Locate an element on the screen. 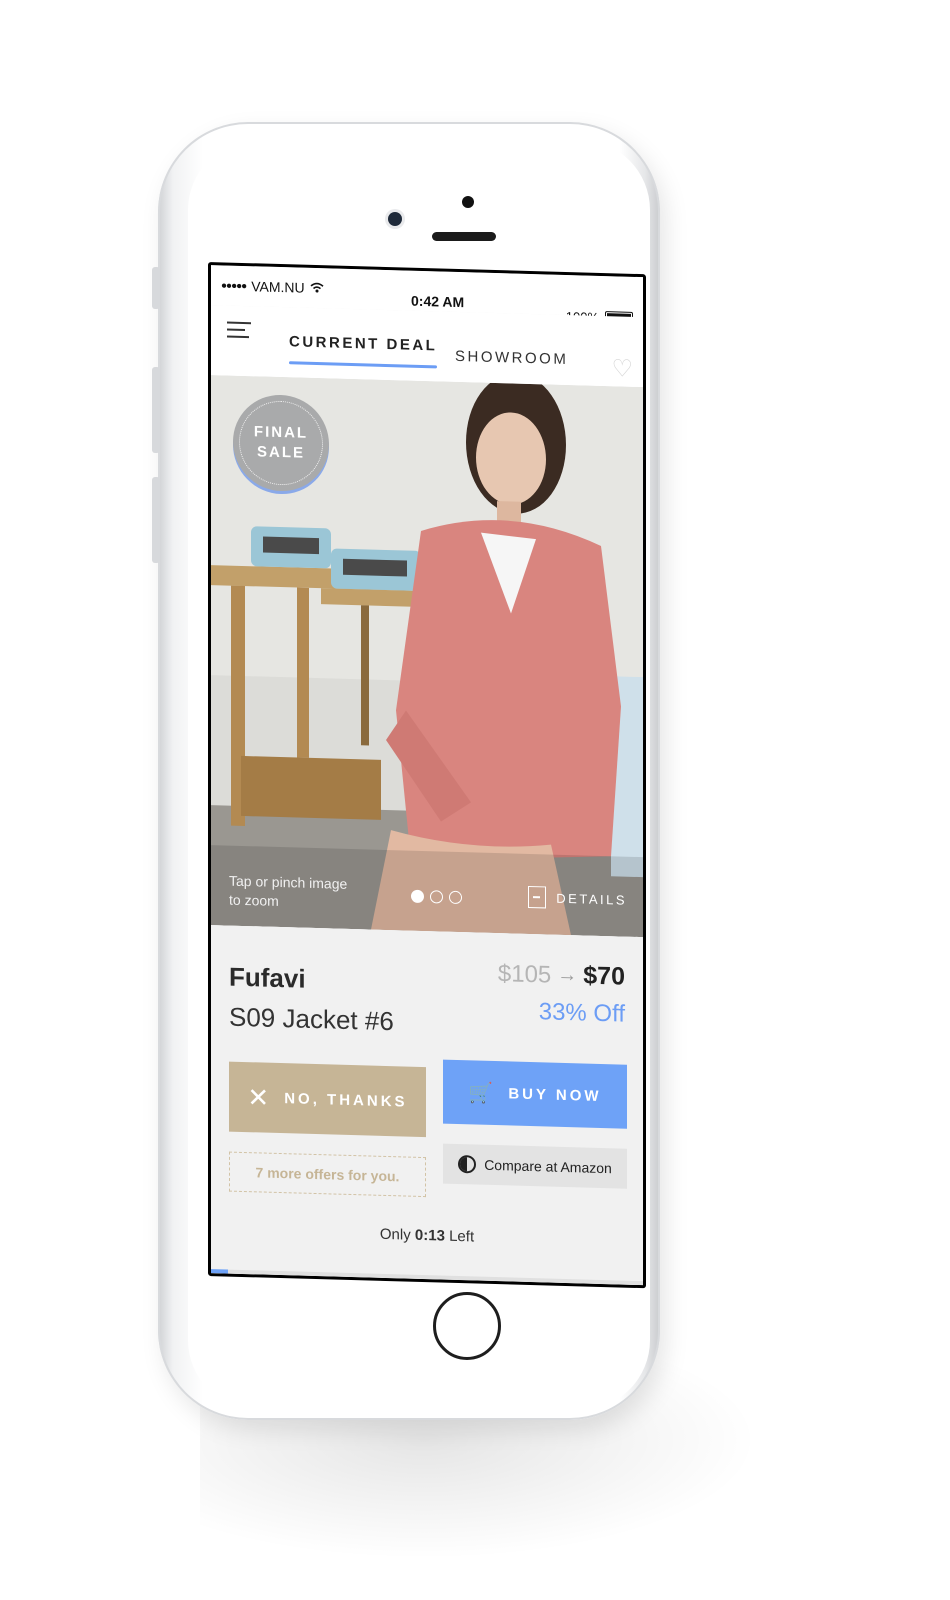 The height and width of the screenshot is (1600, 950). close-icon: ✕ is located at coordinates (260, 1097).